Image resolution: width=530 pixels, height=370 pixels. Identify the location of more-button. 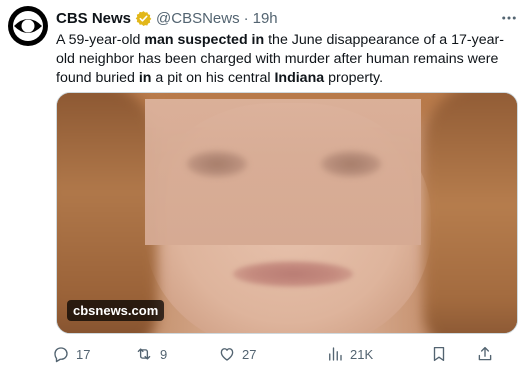
(509, 18).